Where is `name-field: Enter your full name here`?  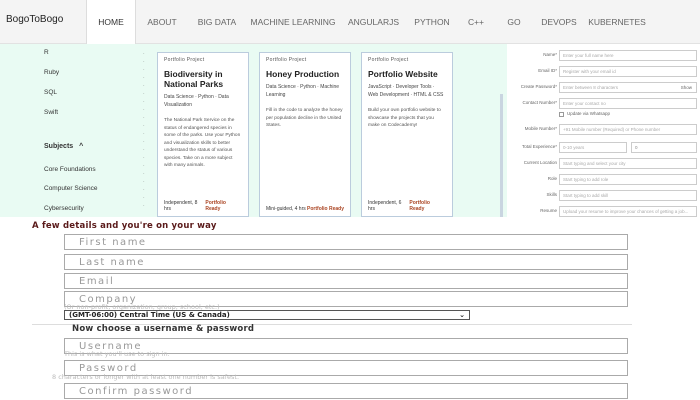
name-field: Enter your full name here is located at coordinates (628, 55).